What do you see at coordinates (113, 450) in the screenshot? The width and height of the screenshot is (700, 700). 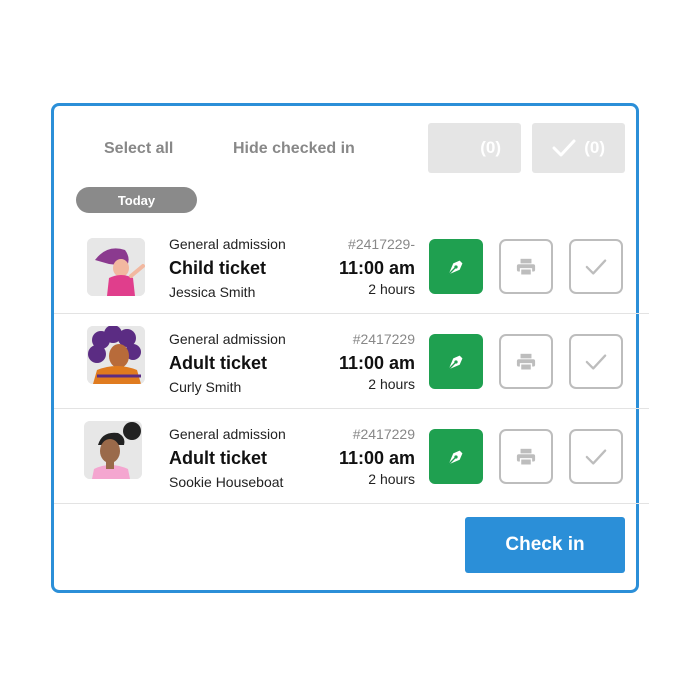 I see `avatar-bun-hair-icon` at bounding box center [113, 450].